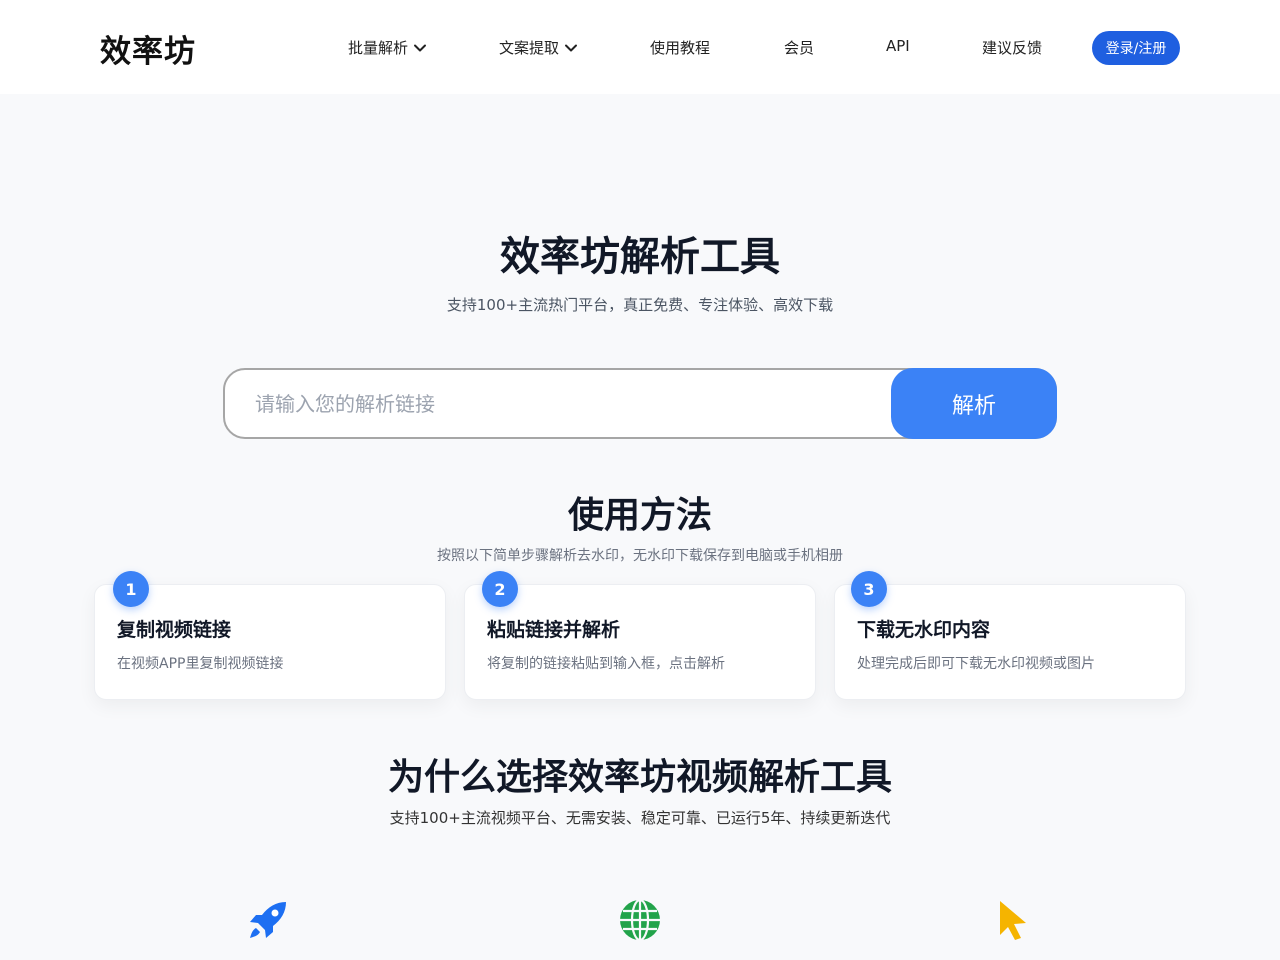 The image size is (1280, 960). Describe the element at coordinates (639, 777) in the screenshot. I see `why-title: 为什么选择效率坊视频解析工具` at that location.